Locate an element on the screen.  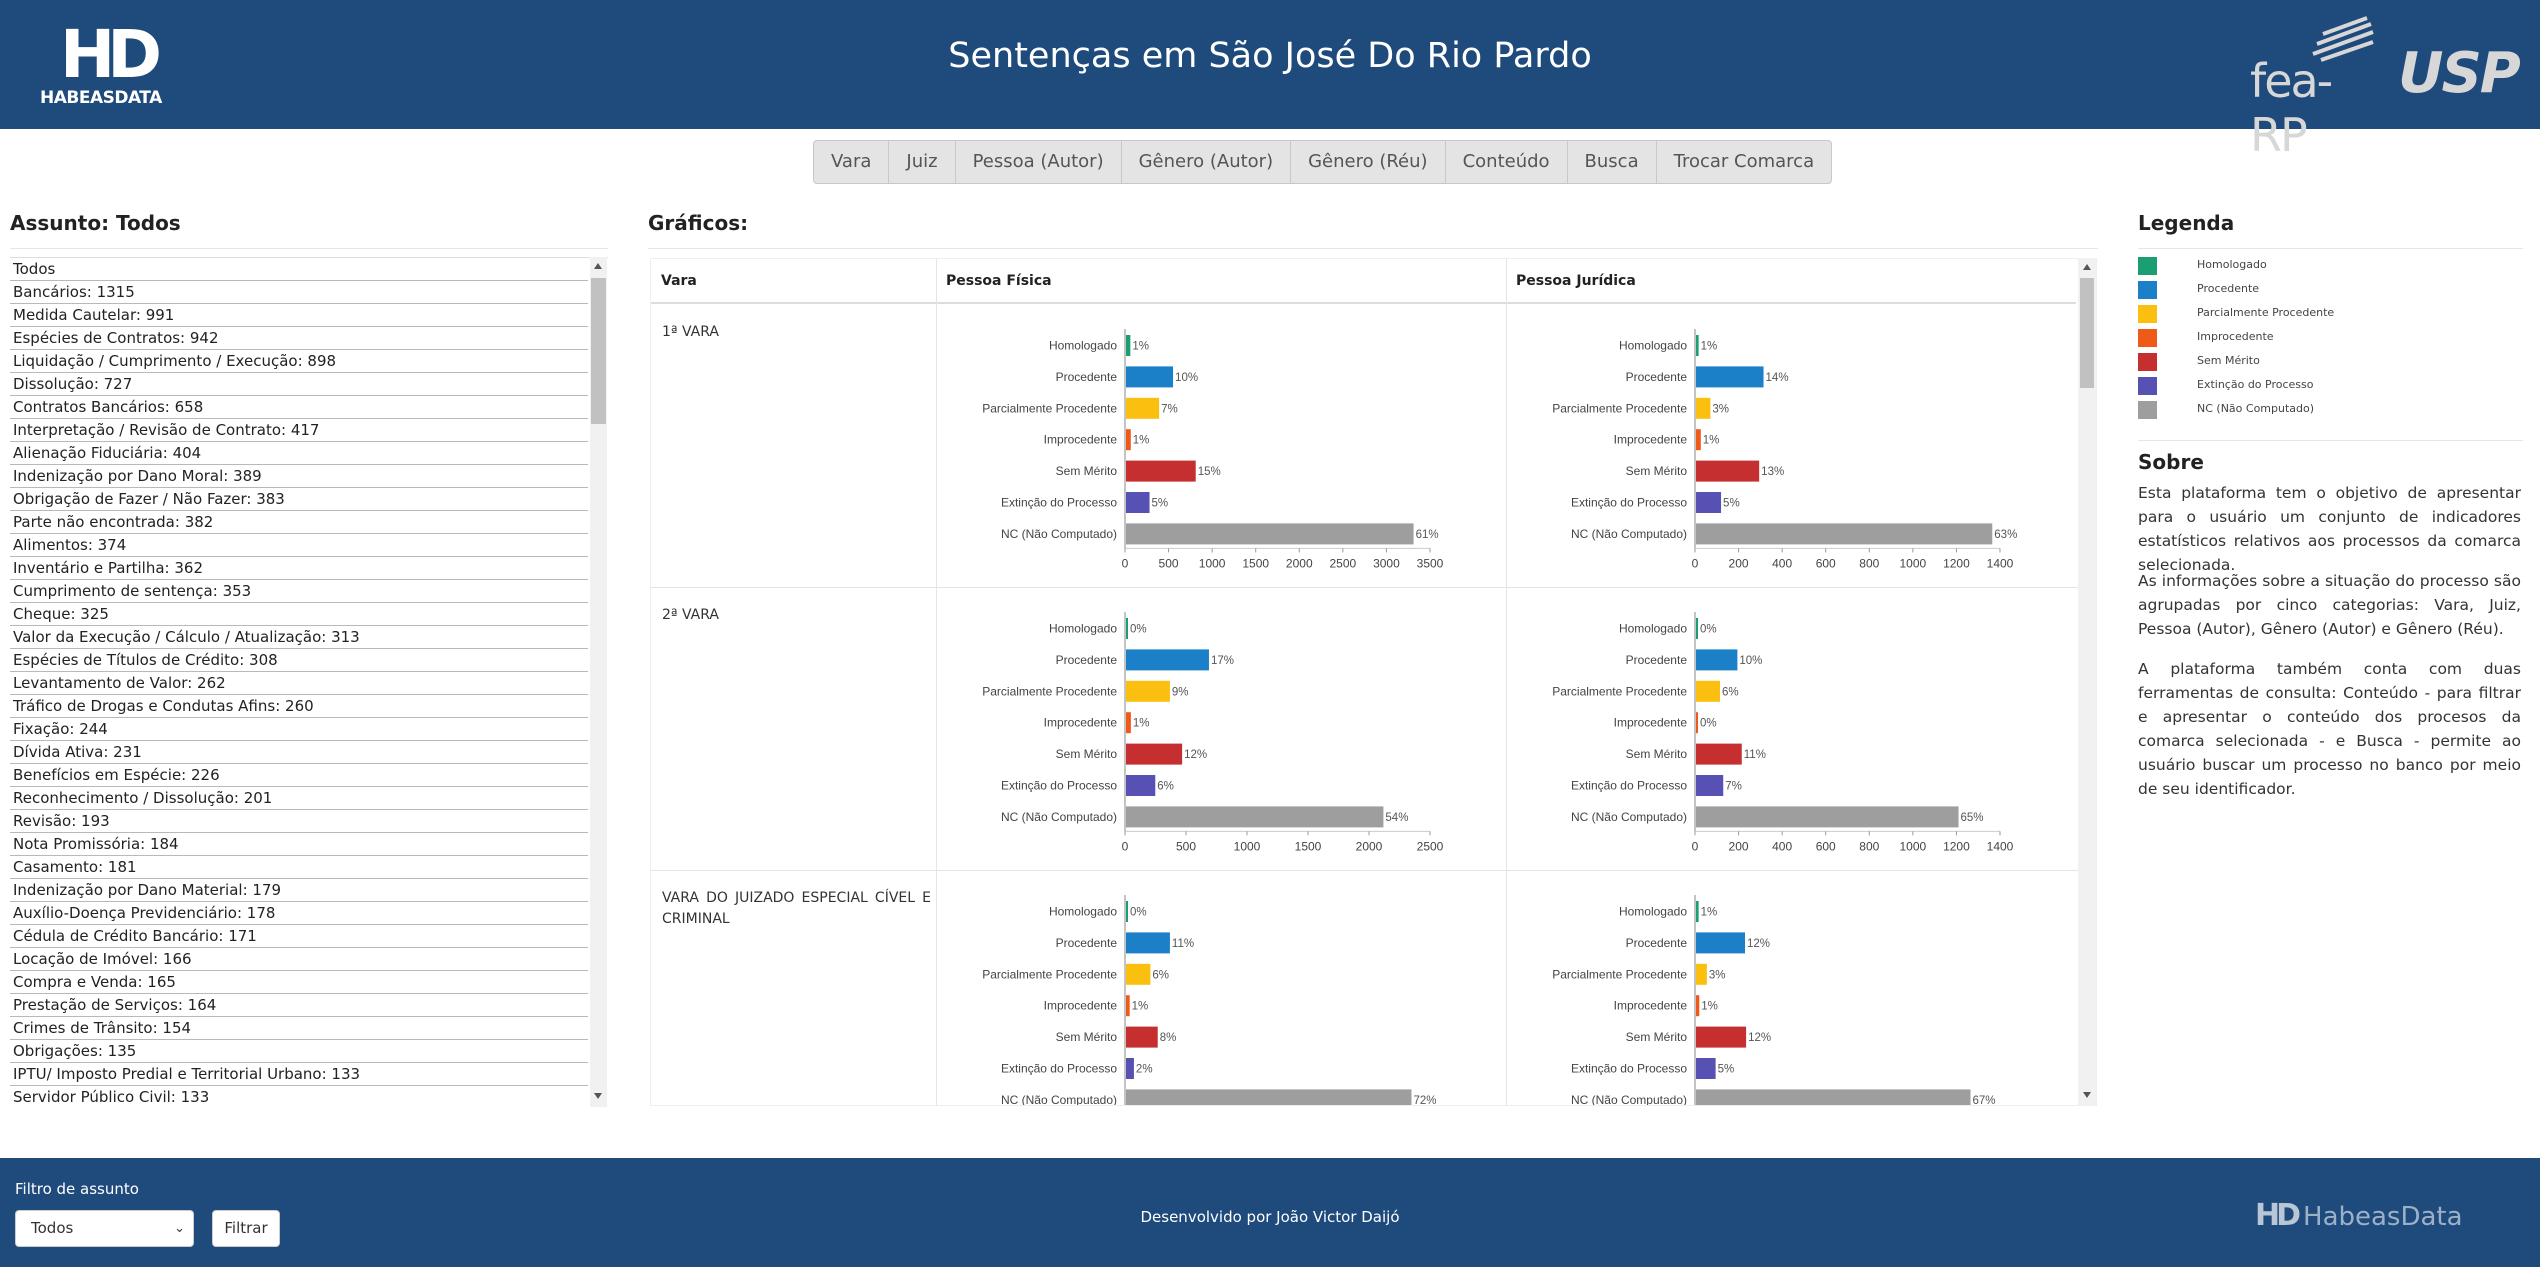
subject-list-item: Auxílio-Doença Previdenciário: 178 is located at coordinates (299, 913).